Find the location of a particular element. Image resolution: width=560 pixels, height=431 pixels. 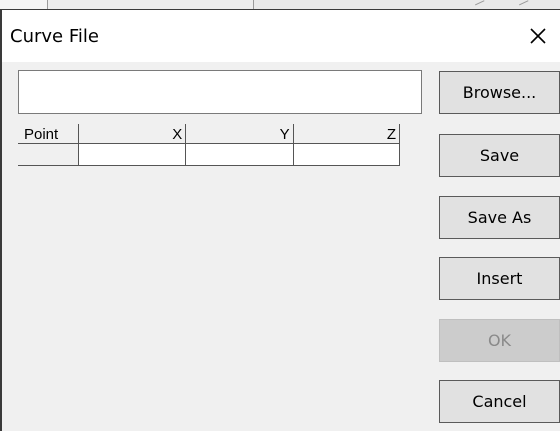

x-cell is located at coordinates (131, 154).